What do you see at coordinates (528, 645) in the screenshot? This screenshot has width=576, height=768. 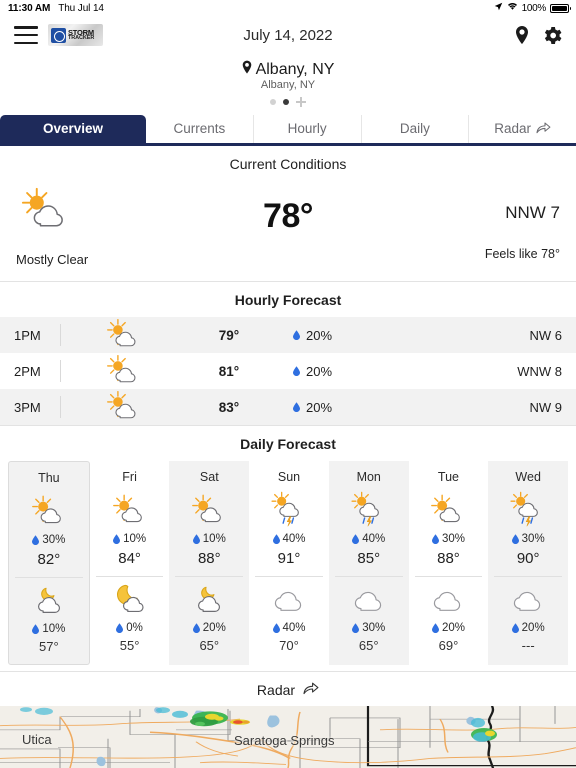 I see `daily-low-temp: ---` at bounding box center [528, 645].